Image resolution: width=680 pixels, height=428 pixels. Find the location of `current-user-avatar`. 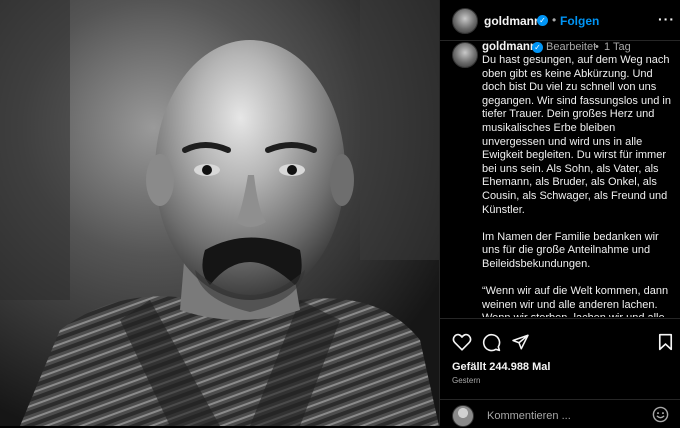

current-user-avatar is located at coordinates (463, 416).